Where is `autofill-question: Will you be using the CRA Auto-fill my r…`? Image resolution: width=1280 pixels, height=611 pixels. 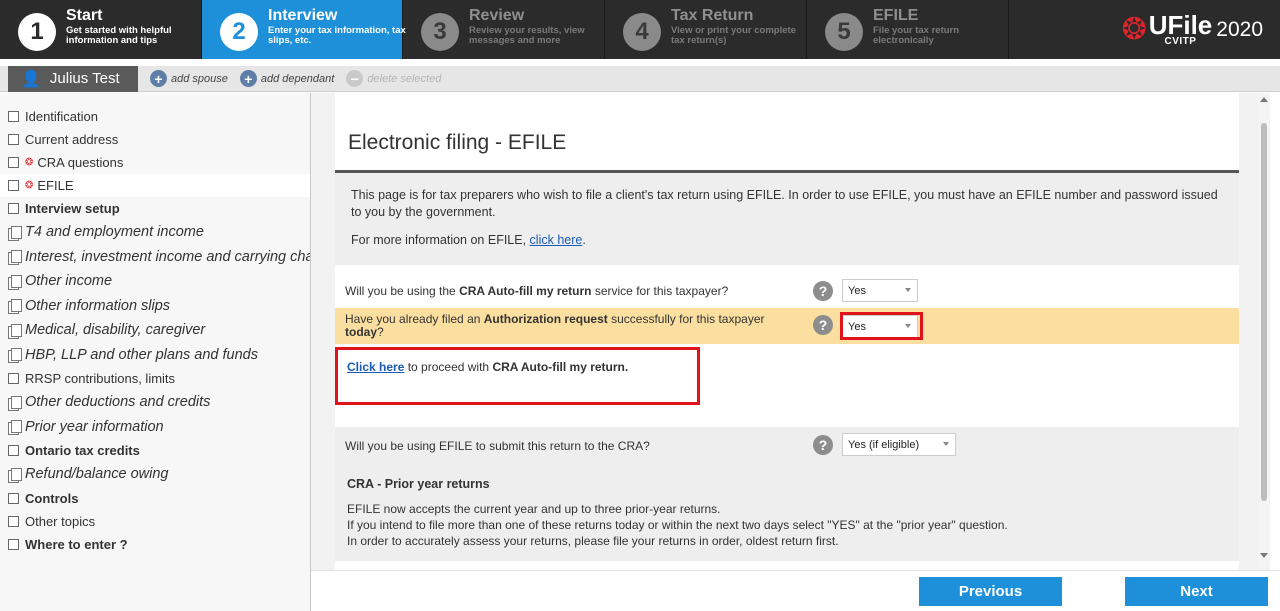
autofill-question: Will you be using the CRA Auto-fill my r… is located at coordinates (537, 290).